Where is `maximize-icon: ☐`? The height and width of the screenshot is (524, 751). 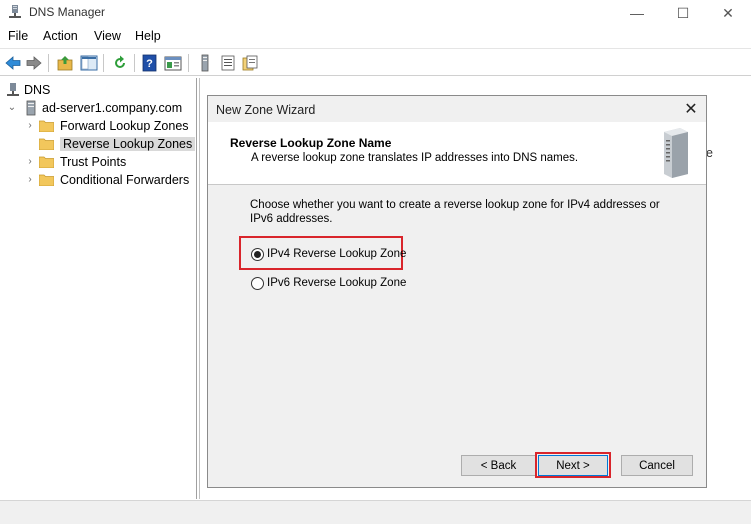
maximize-icon: ☐ is located at coordinates (683, 12).